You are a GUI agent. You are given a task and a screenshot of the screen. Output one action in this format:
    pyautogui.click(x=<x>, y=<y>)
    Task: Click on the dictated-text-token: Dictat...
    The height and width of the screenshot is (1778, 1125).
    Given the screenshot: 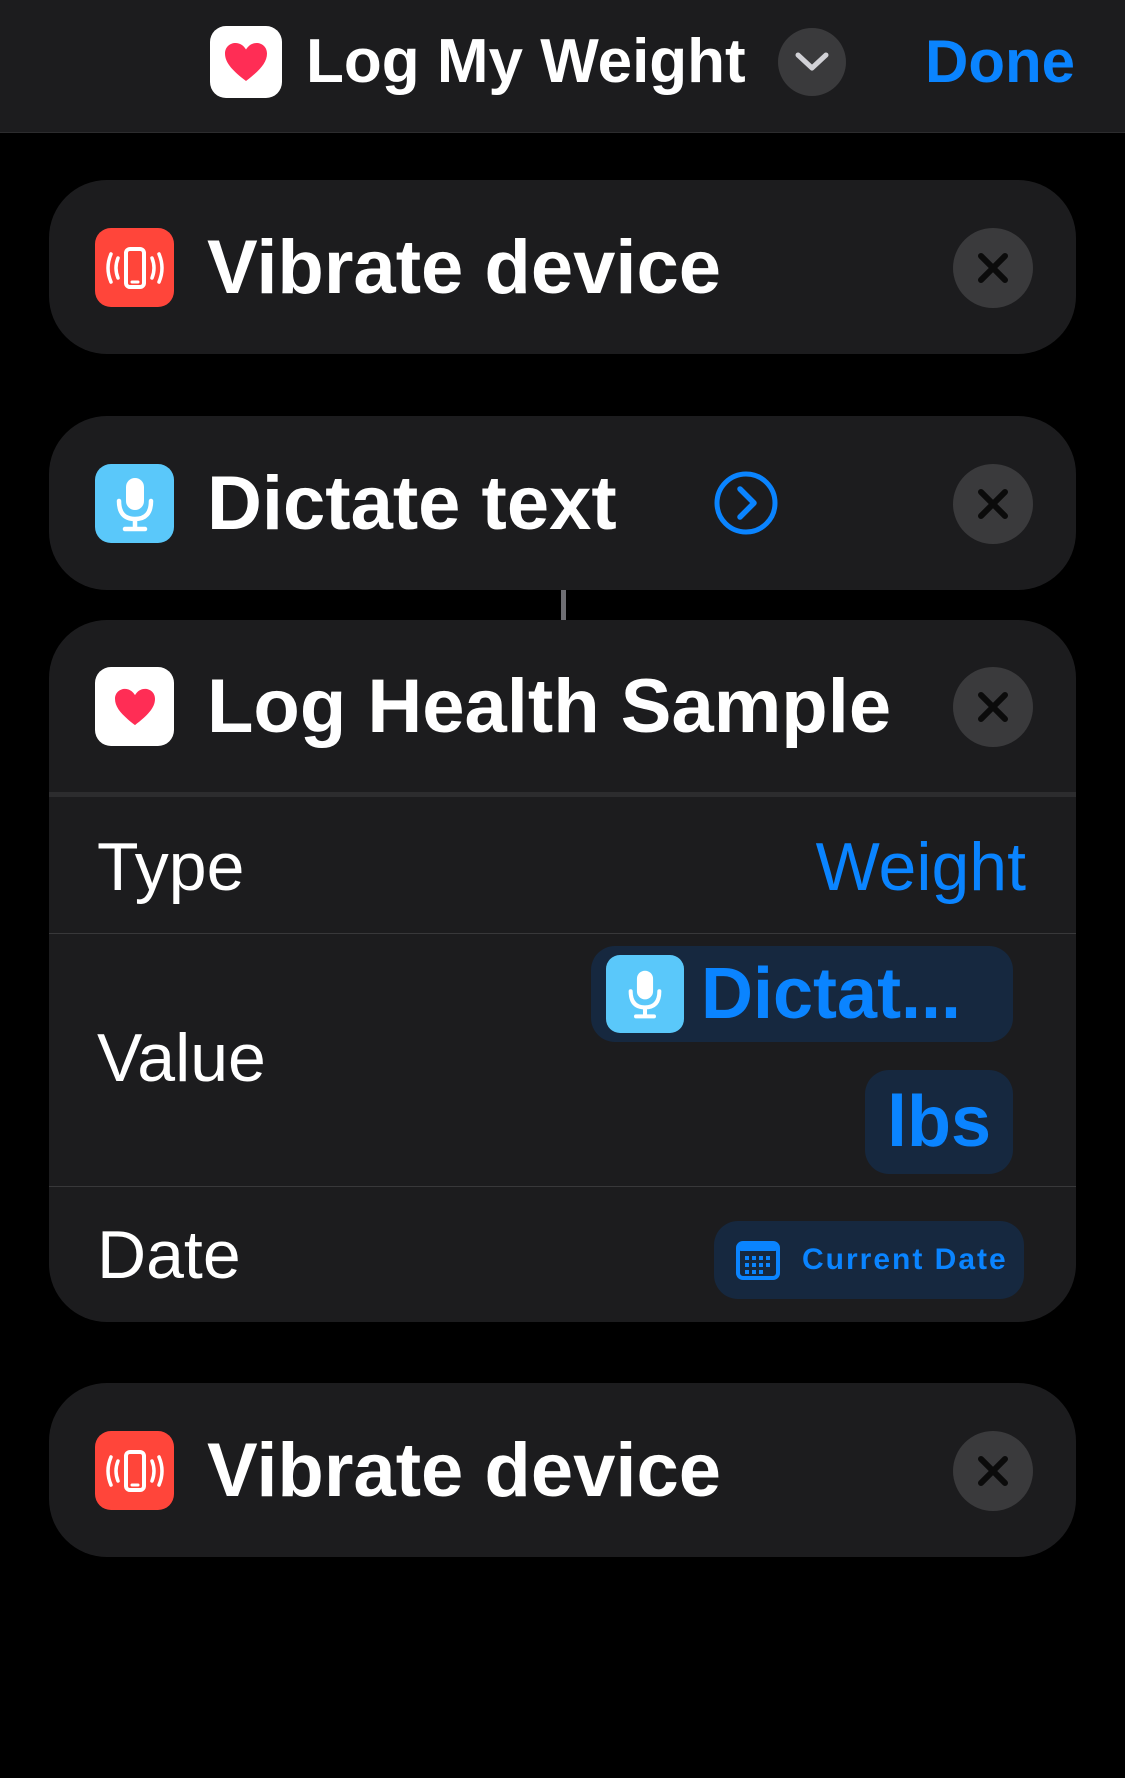 What is the action you would take?
    pyautogui.click(x=802, y=994)
    